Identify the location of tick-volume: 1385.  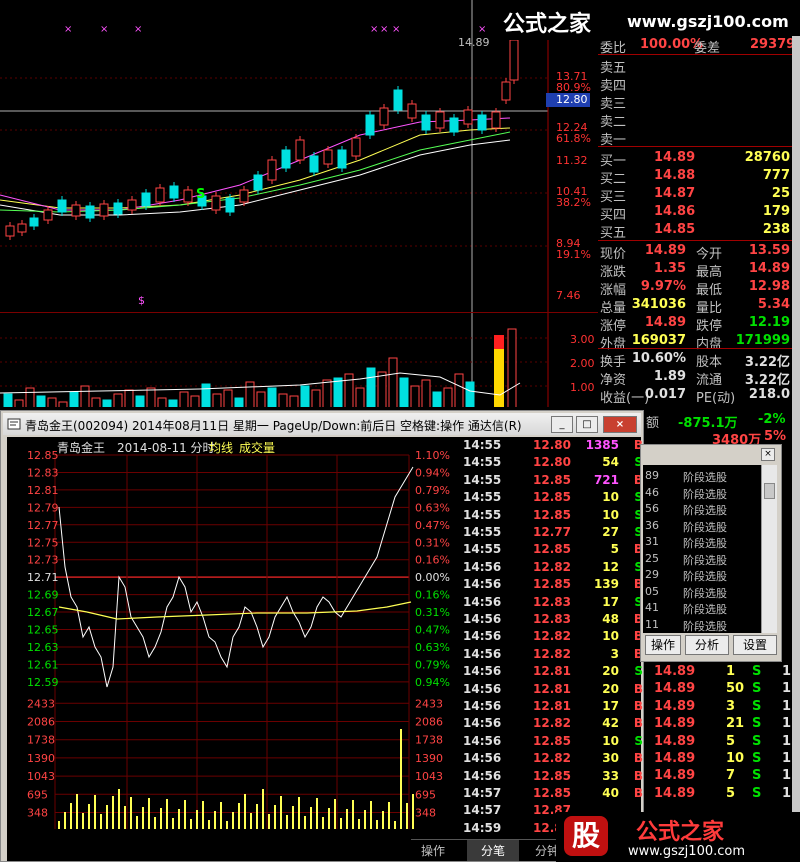
(602, 445).